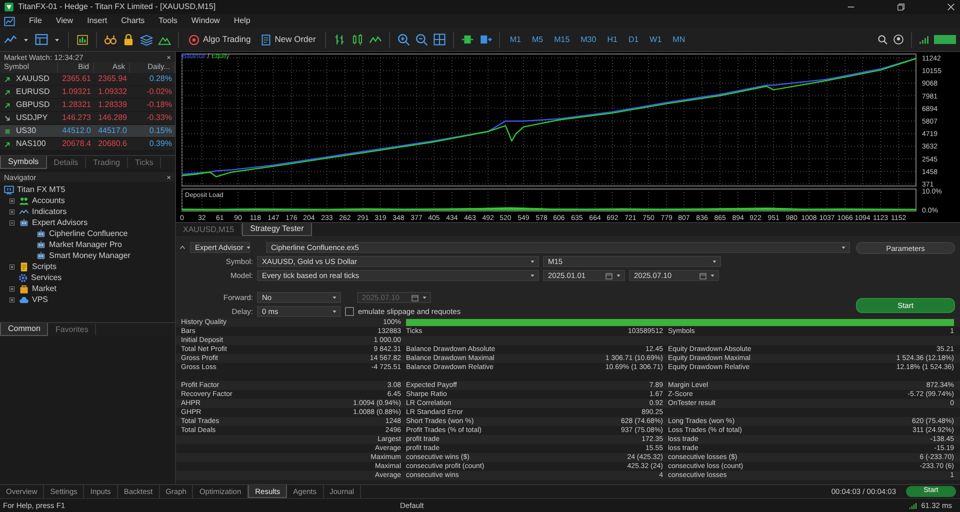 The width and height of the screenshot is (960, 512). What do you see at coordinates (76, 105) in the screenshot?
I see `price-cell-text: 1.28321` at bounding box center [76, 105].